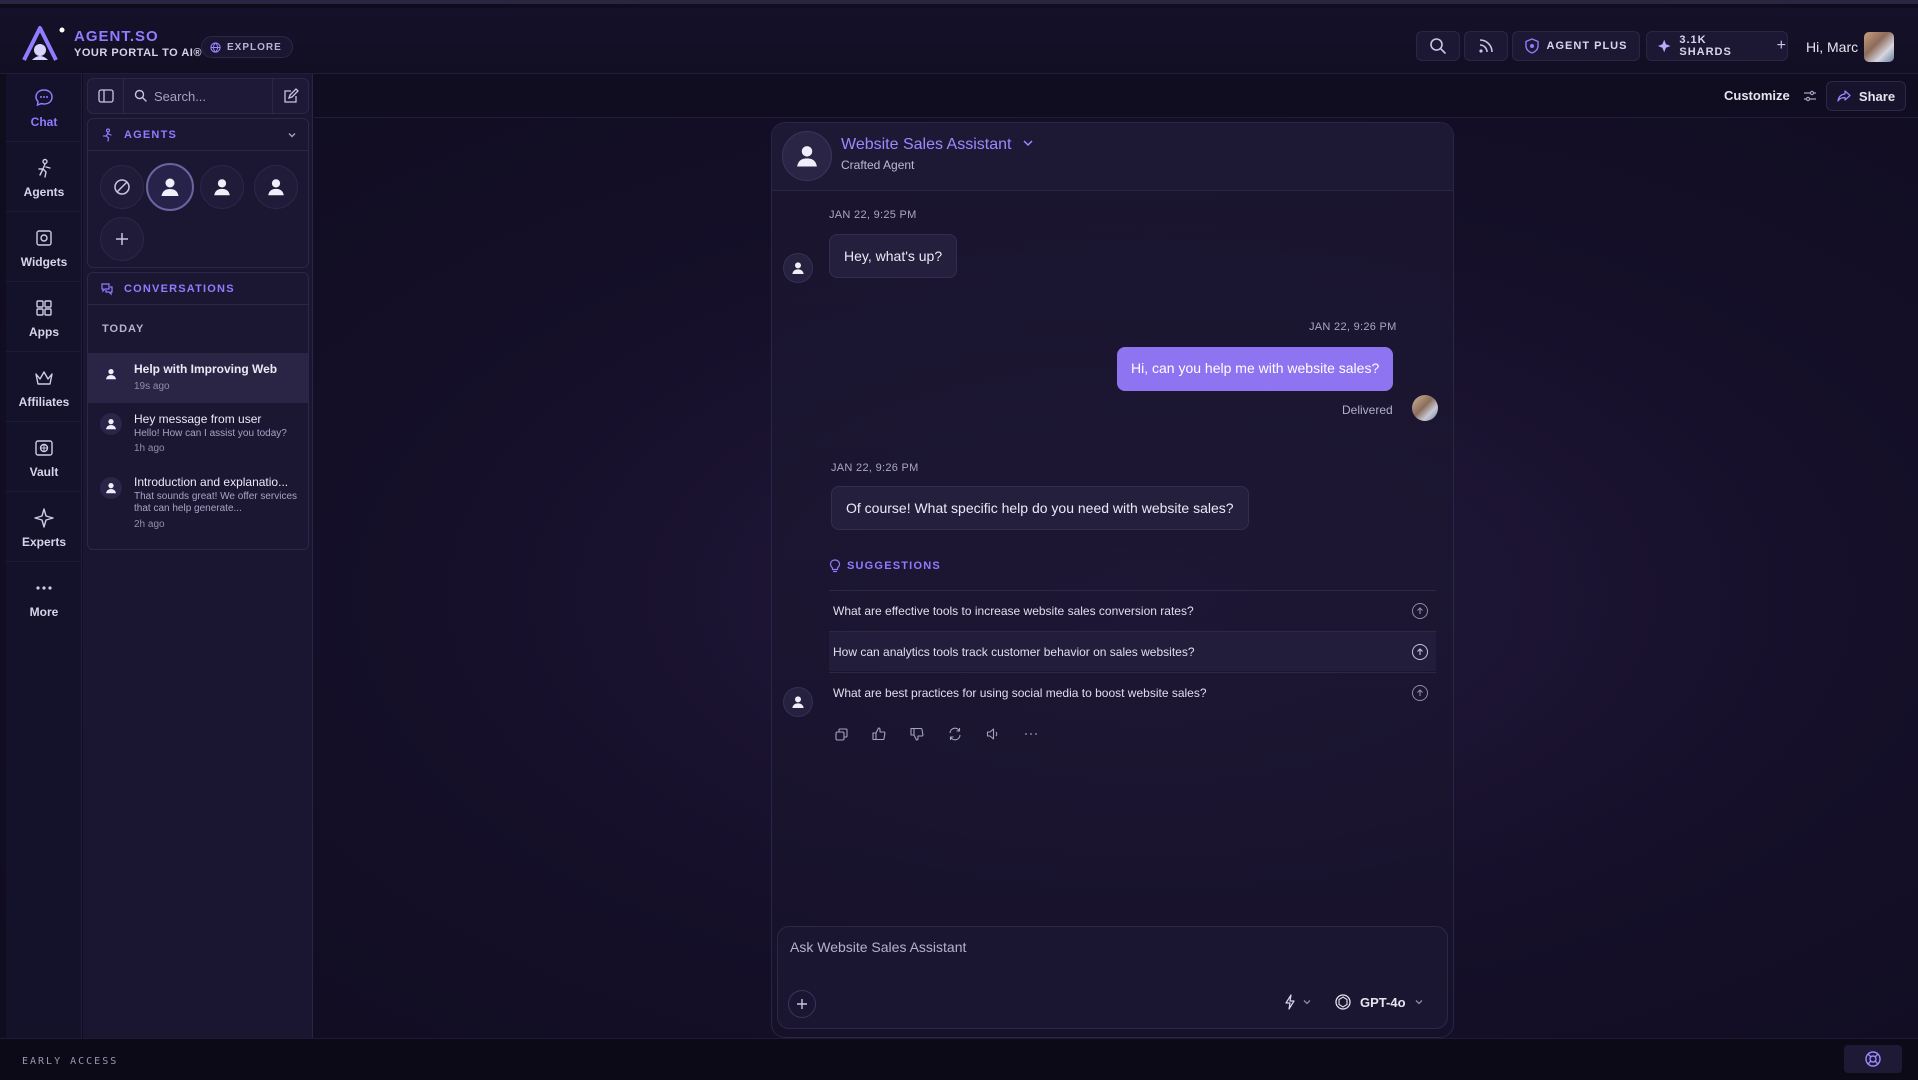  What do you see at coordinates (993, 734) in the screenshot?
I see `speaker-icon` at bounding box center [993, 734].